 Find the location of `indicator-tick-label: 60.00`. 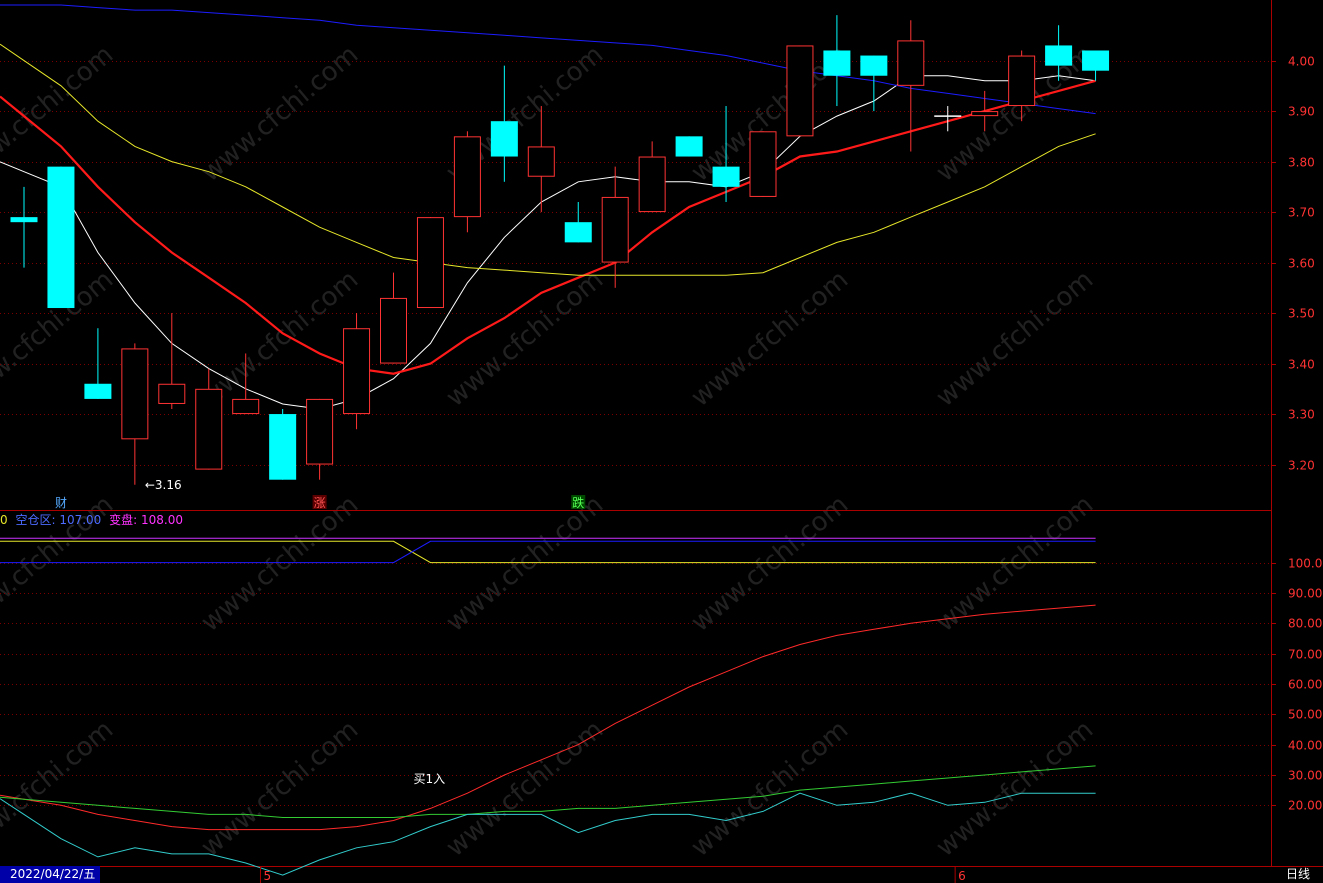

indicator-tick-label: 60.00 is located at coordinates (1305, 685).